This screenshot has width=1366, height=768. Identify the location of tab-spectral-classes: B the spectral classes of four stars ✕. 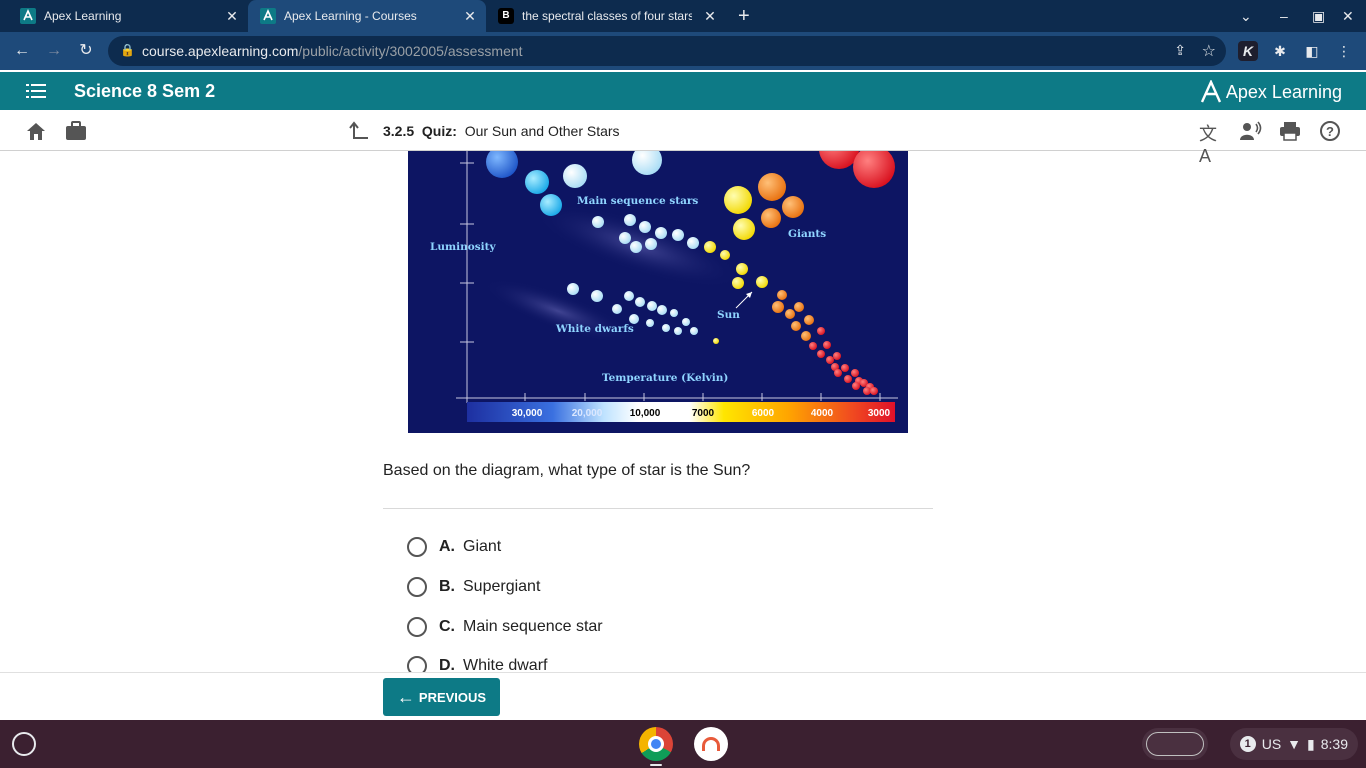
(606, 16).